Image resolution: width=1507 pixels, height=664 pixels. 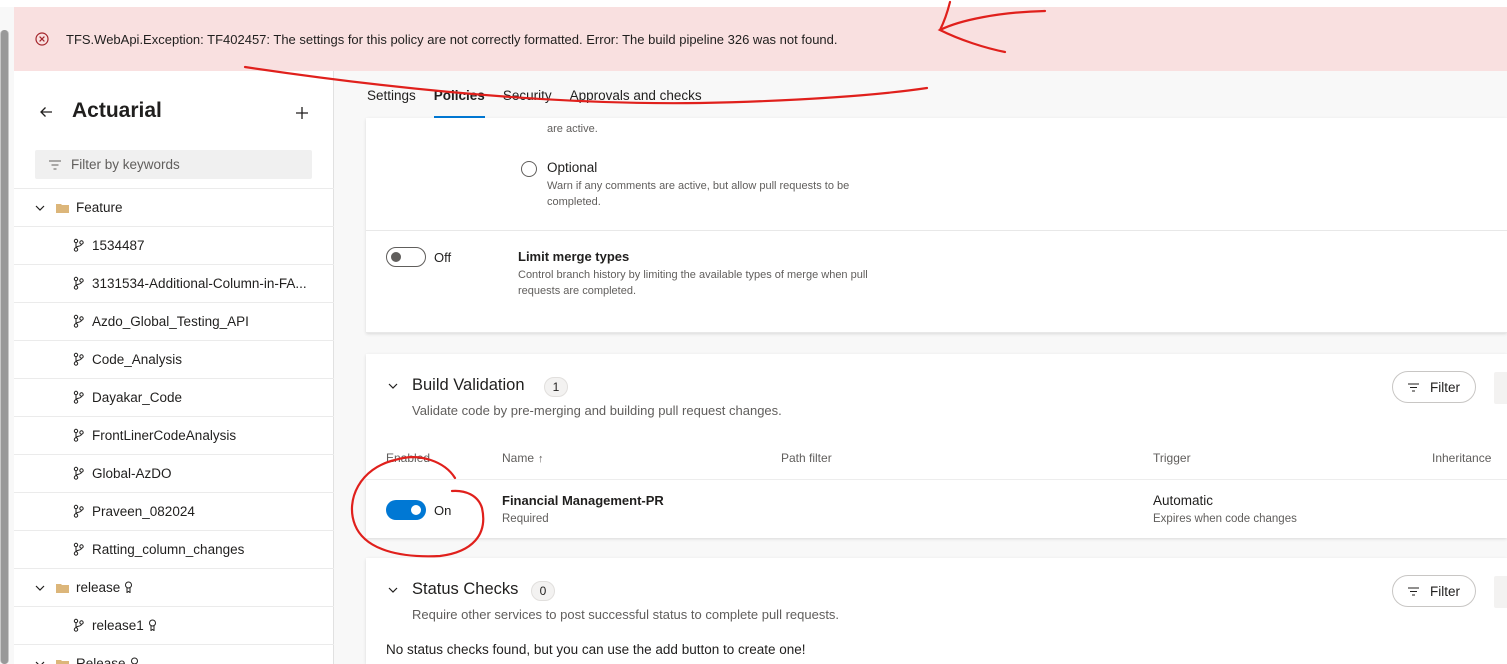 I want to click on build-policy-enabled-toggle, so click(x=406, y=510).